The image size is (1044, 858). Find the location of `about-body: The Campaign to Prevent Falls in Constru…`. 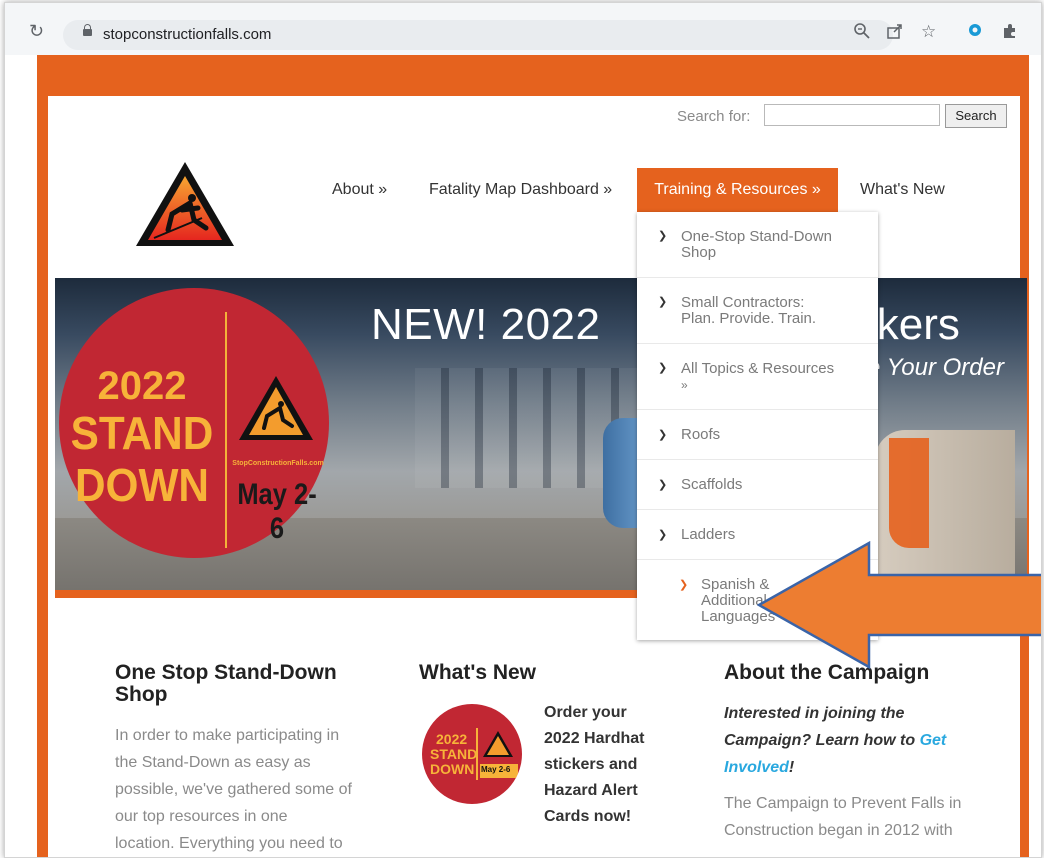

about-body: The Campaign to Prevent Falls in Constru… is located at coordinates (849, 817).